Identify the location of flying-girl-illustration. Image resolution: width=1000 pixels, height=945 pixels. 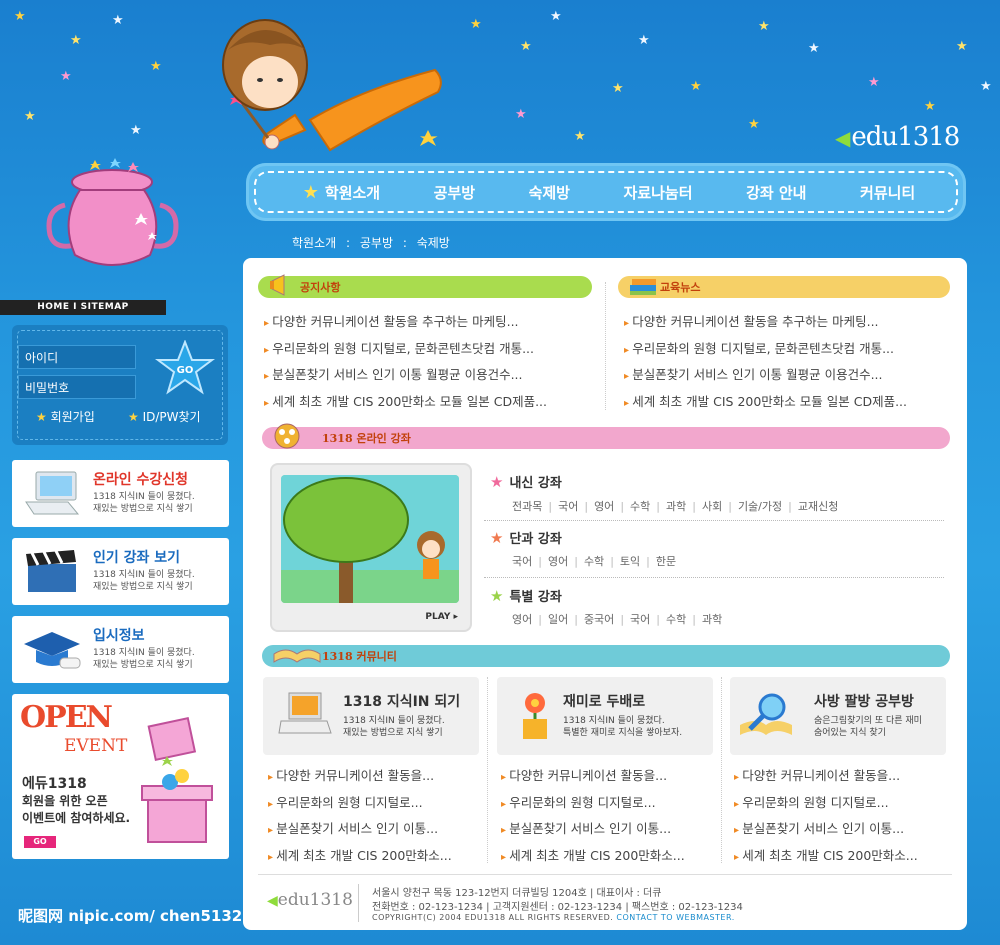
(332, 85).